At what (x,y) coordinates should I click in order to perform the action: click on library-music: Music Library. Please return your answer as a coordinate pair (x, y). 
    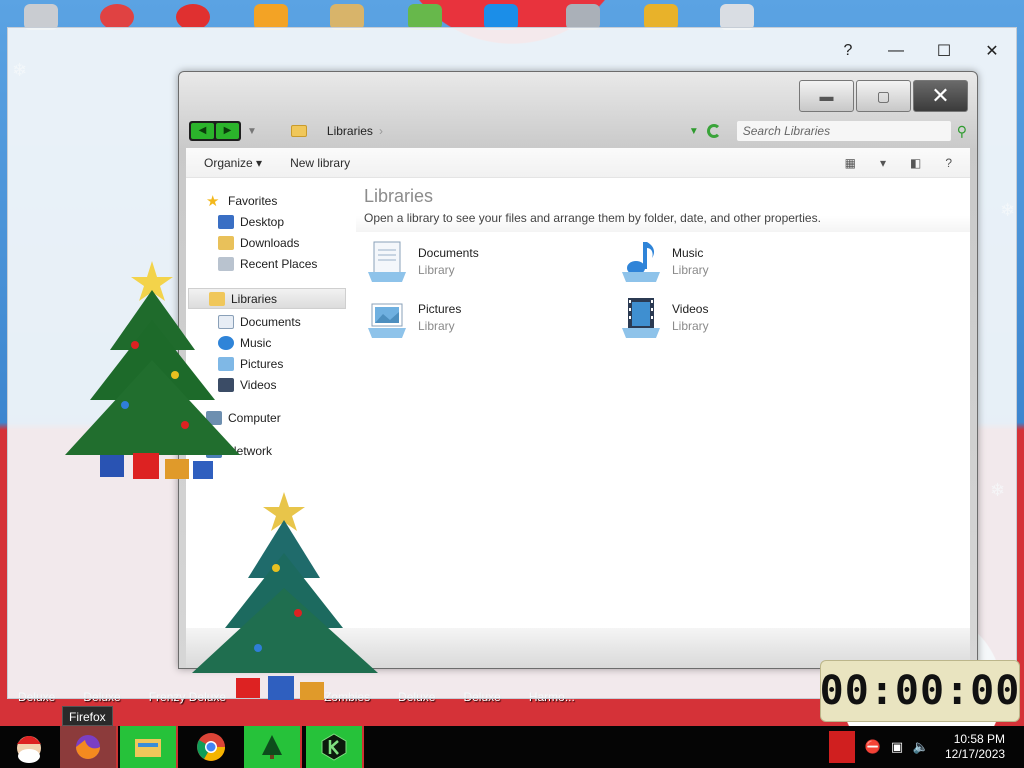
    Looking at the image, I should click on (745, 261).